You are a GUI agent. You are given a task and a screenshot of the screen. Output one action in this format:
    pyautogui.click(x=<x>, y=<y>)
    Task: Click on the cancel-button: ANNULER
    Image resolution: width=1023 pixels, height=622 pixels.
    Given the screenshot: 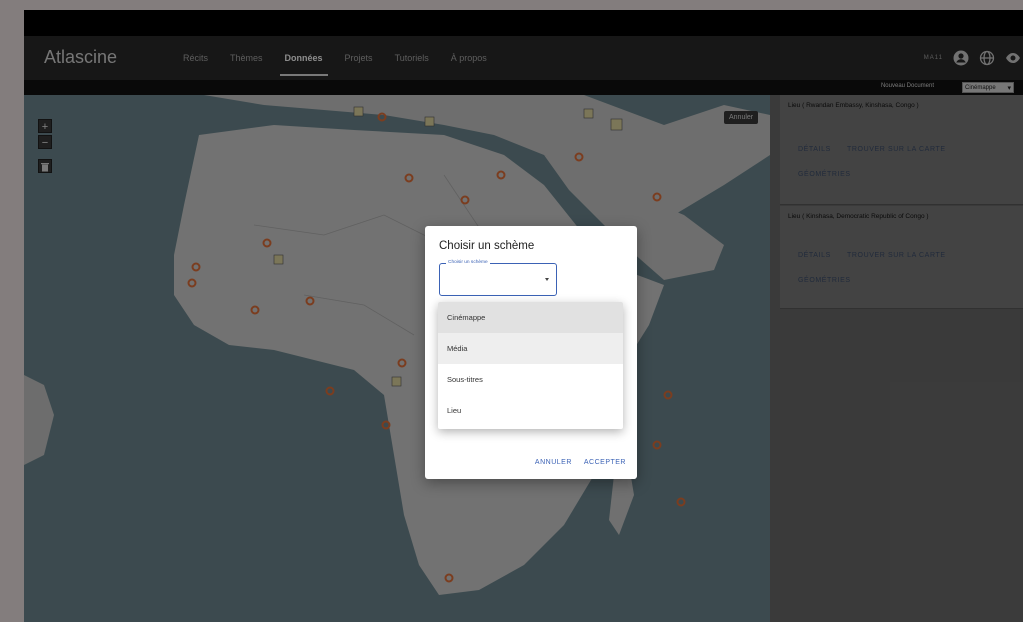 What is the action you would take?
    pyautogui.click(x=553, y=462)
    